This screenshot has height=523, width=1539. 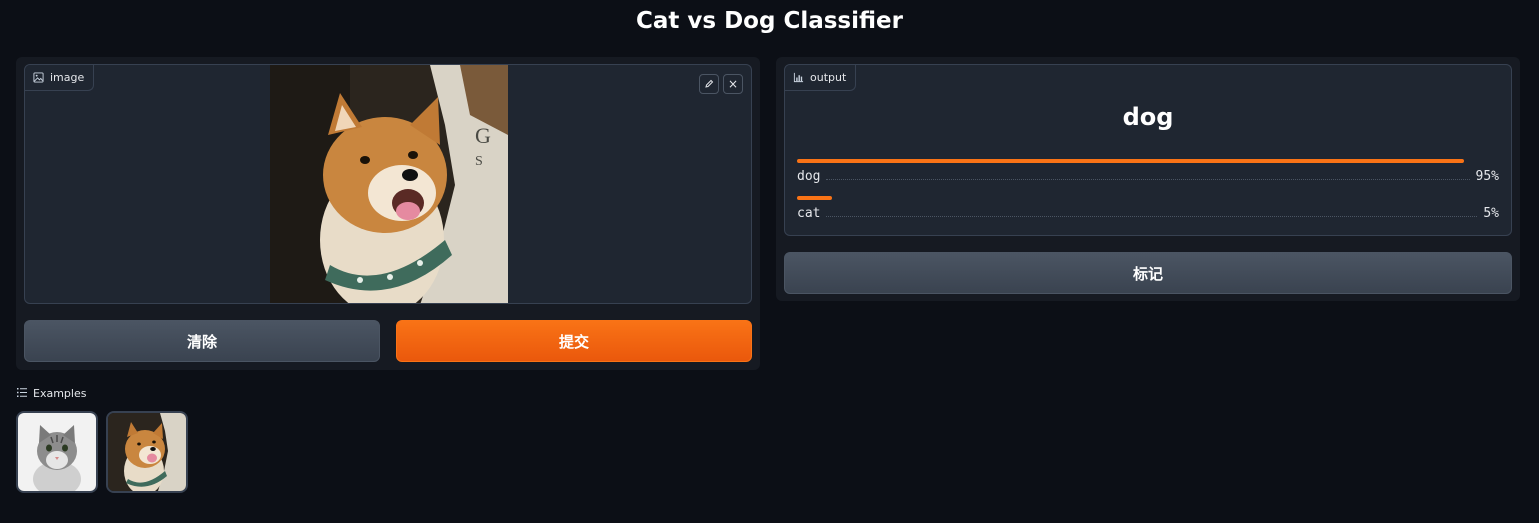 I want to click on image-icon, so click(x=38, y=77).